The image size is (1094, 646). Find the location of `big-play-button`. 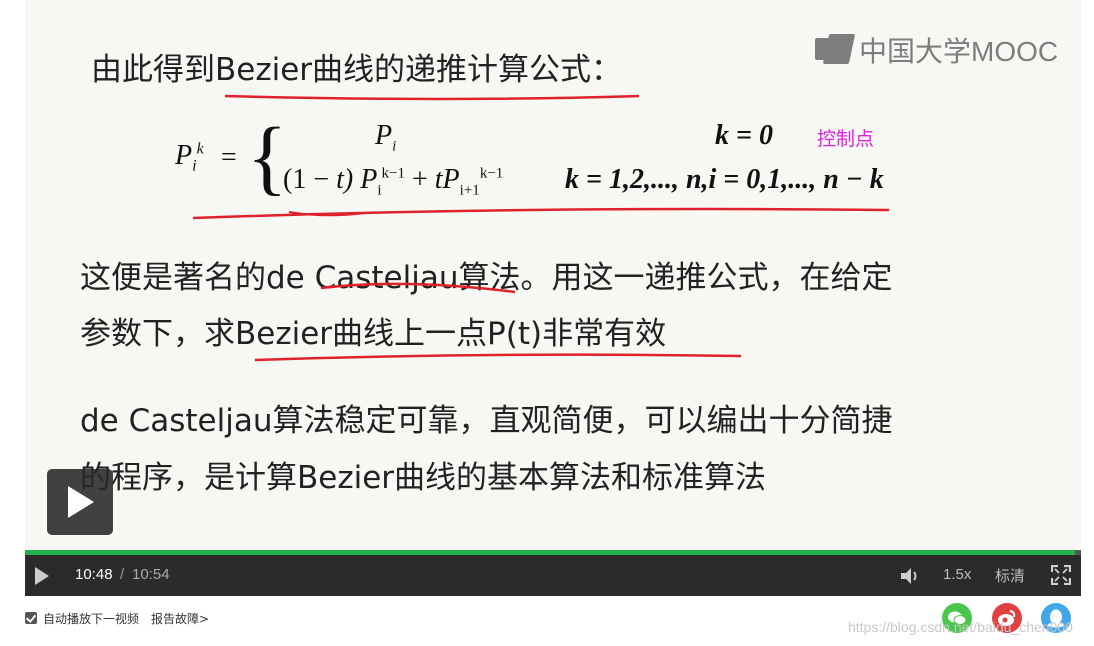

big-play-button is located at coordinates (80, 502).